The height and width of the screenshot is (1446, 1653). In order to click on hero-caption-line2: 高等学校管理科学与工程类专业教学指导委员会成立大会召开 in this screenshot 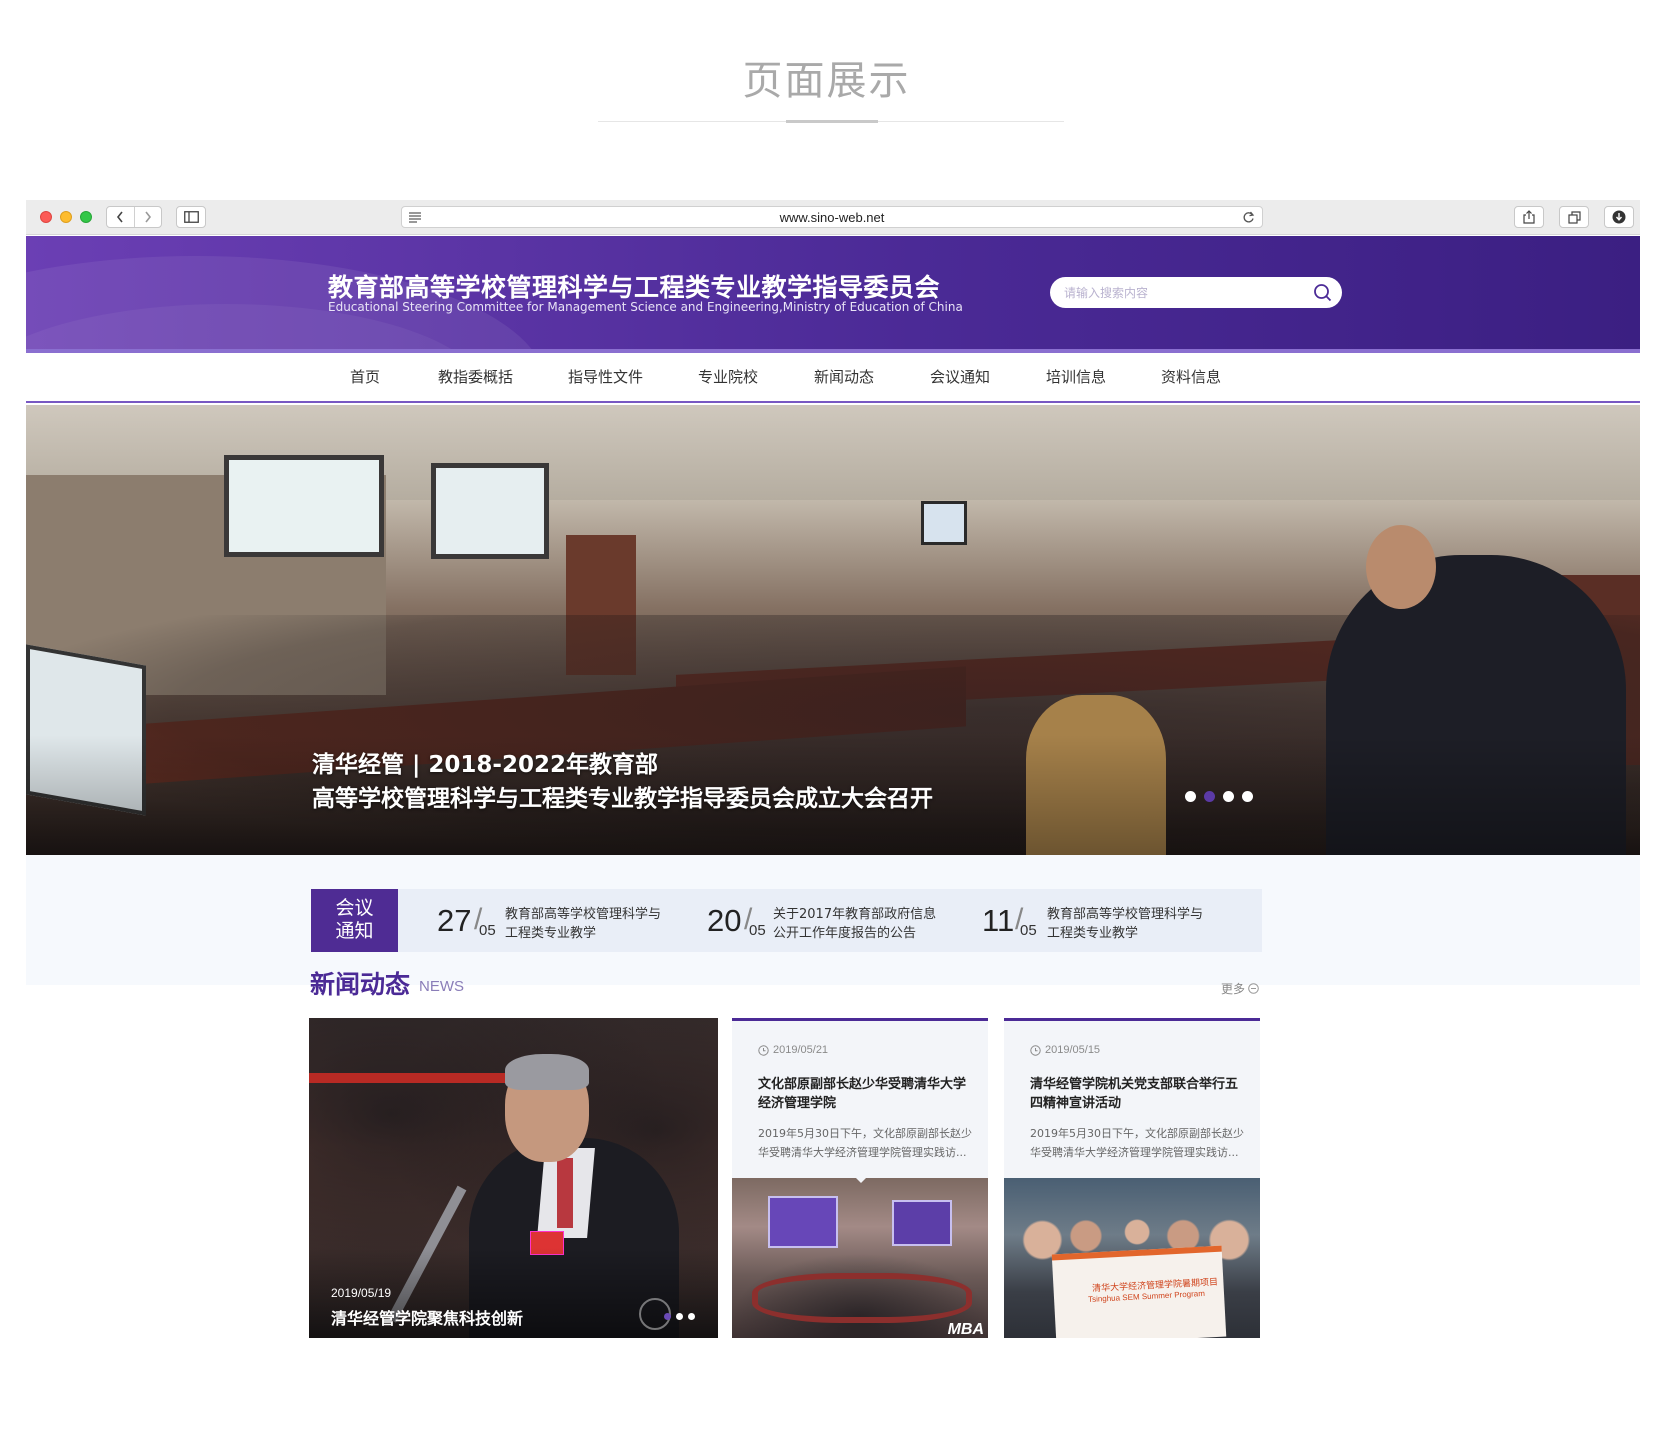, I will do `click(622, 799)`.